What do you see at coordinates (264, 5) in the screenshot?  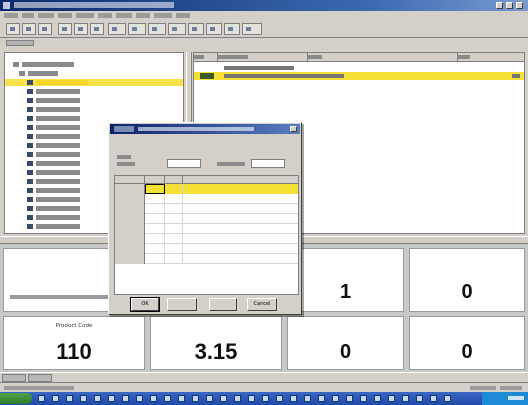 I see `title-bar` at bounding box center [264, 5].